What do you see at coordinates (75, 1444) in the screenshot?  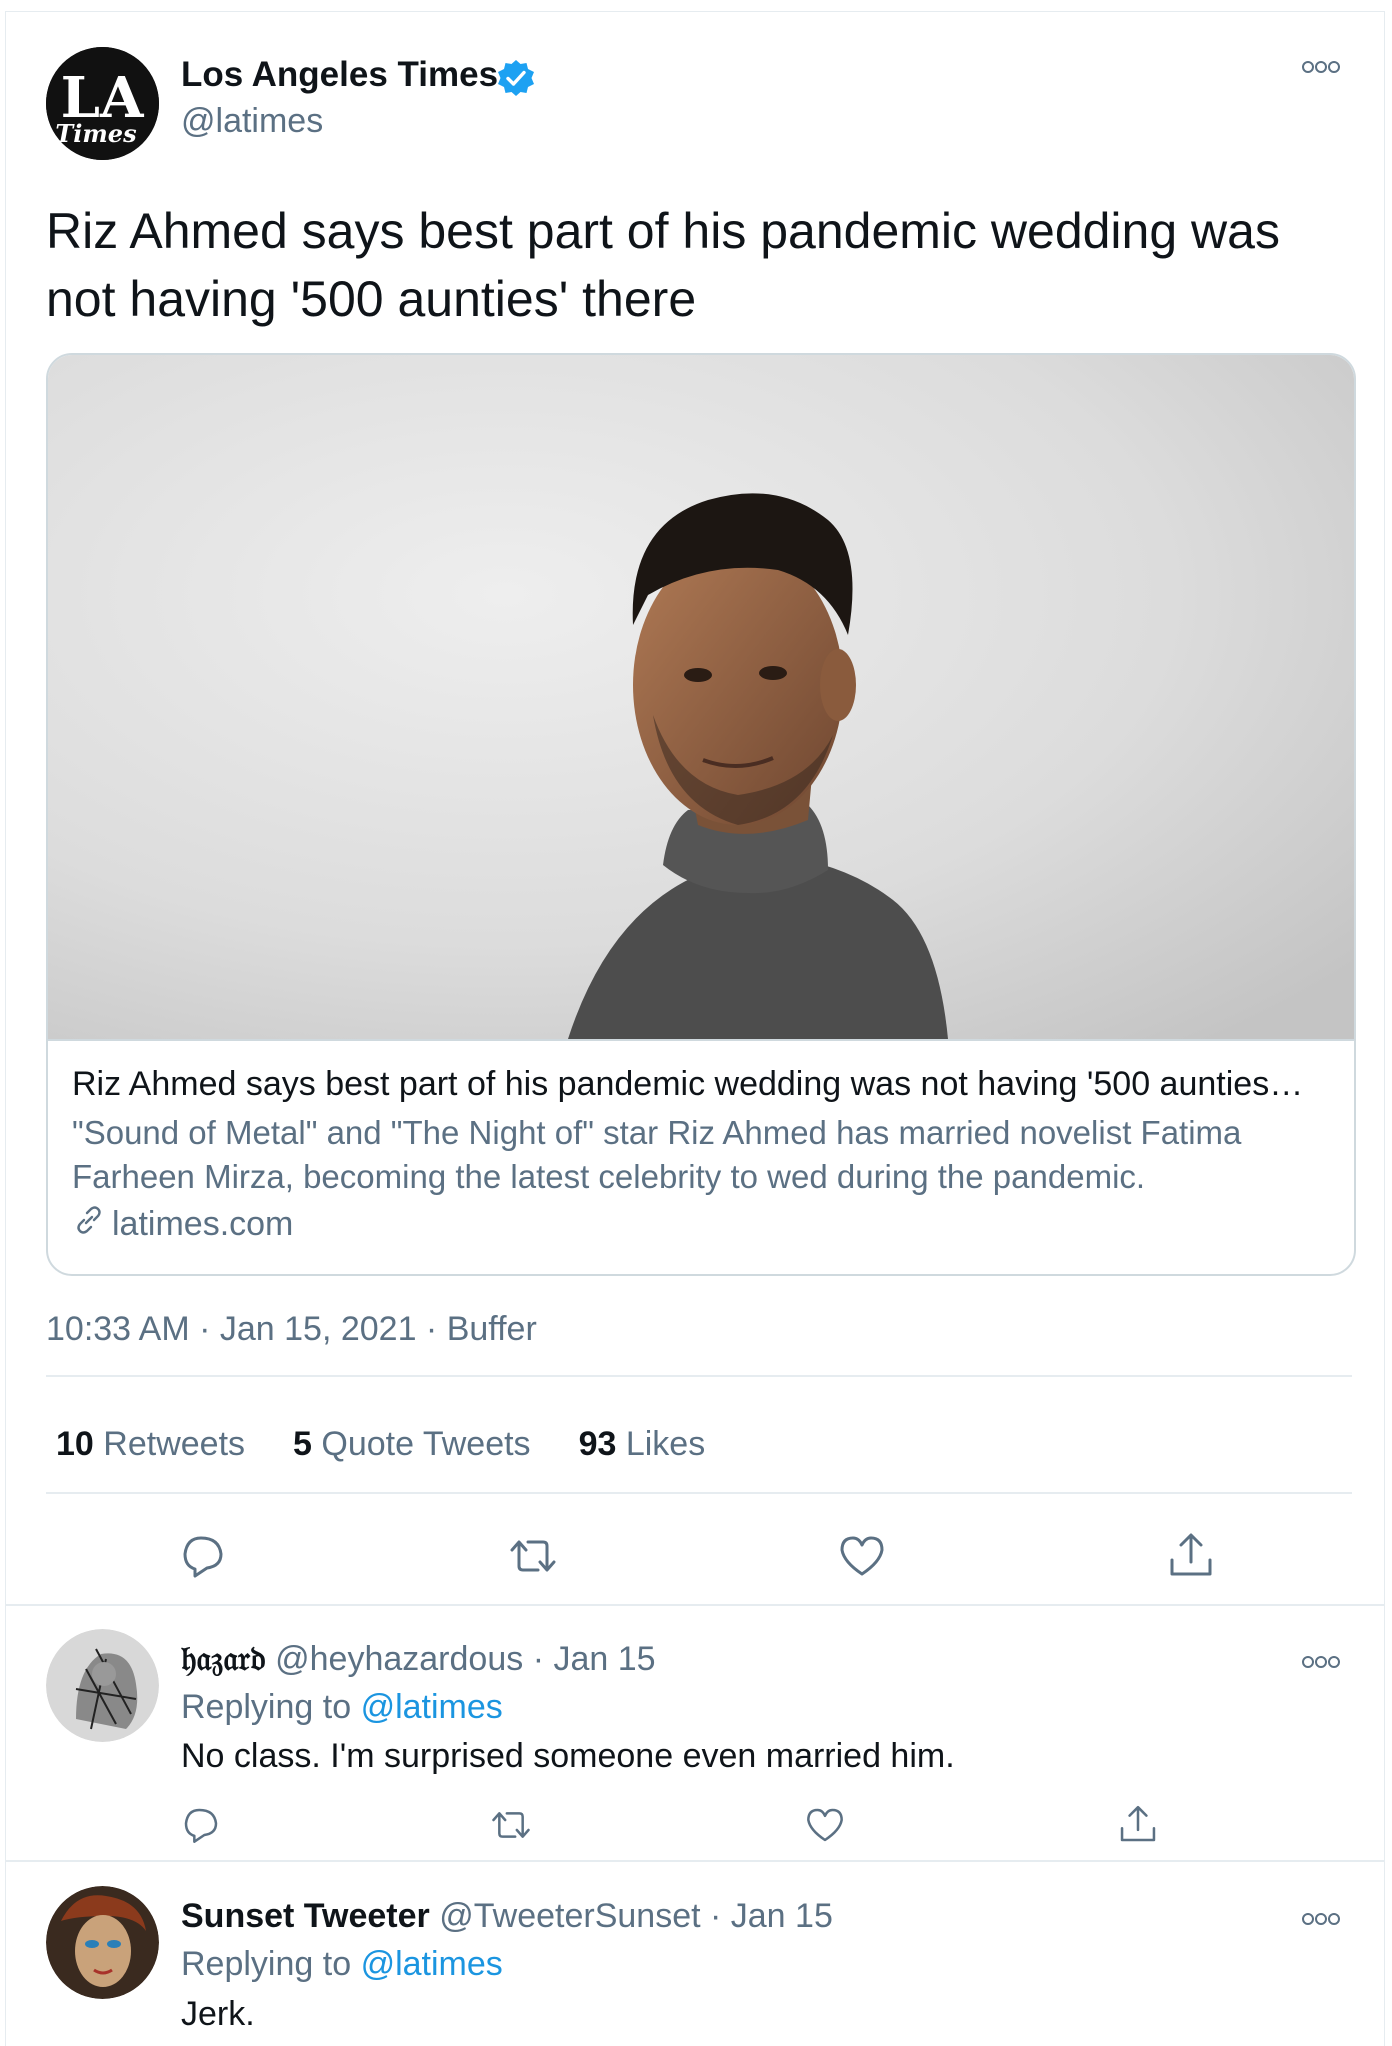 I see `retweets-count: 10` at bounding box center [75, 1444].